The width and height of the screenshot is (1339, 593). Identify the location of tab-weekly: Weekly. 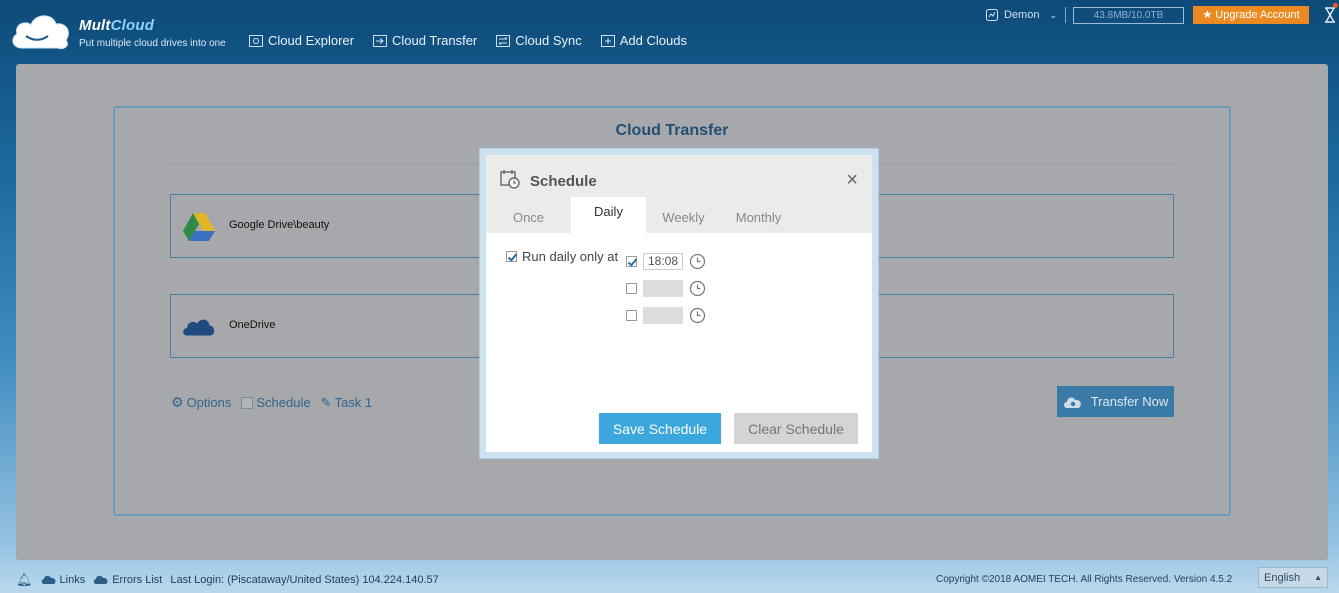
(683, 215).